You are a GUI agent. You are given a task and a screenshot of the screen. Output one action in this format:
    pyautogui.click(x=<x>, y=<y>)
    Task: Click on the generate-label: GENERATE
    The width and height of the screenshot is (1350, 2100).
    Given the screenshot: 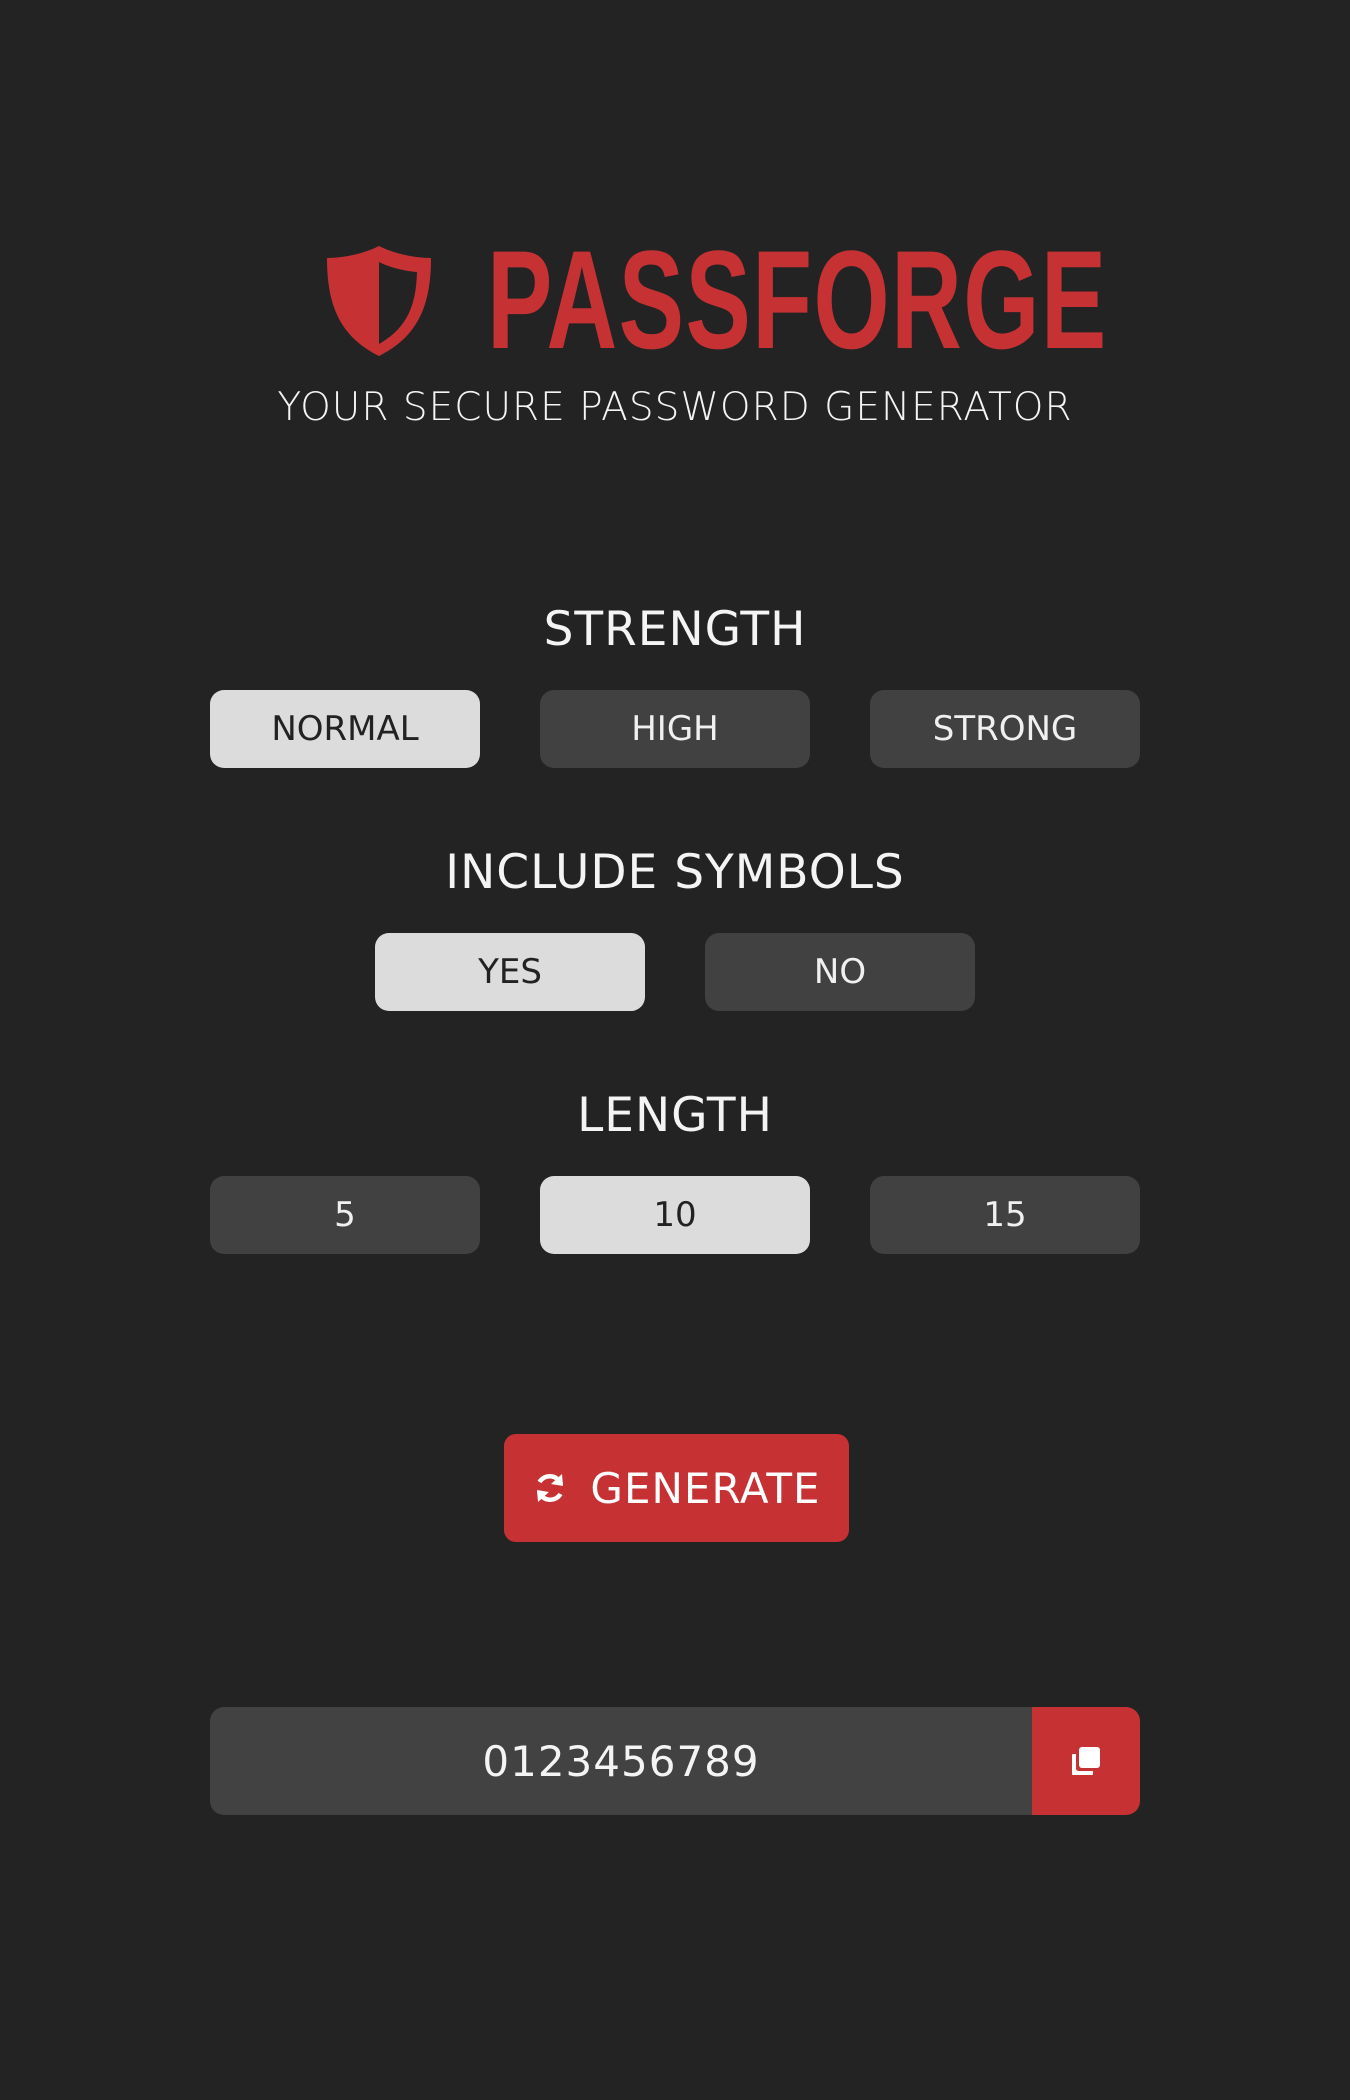 What is the action you would take?
    pyautogui.click(x=705, y=1488)
    